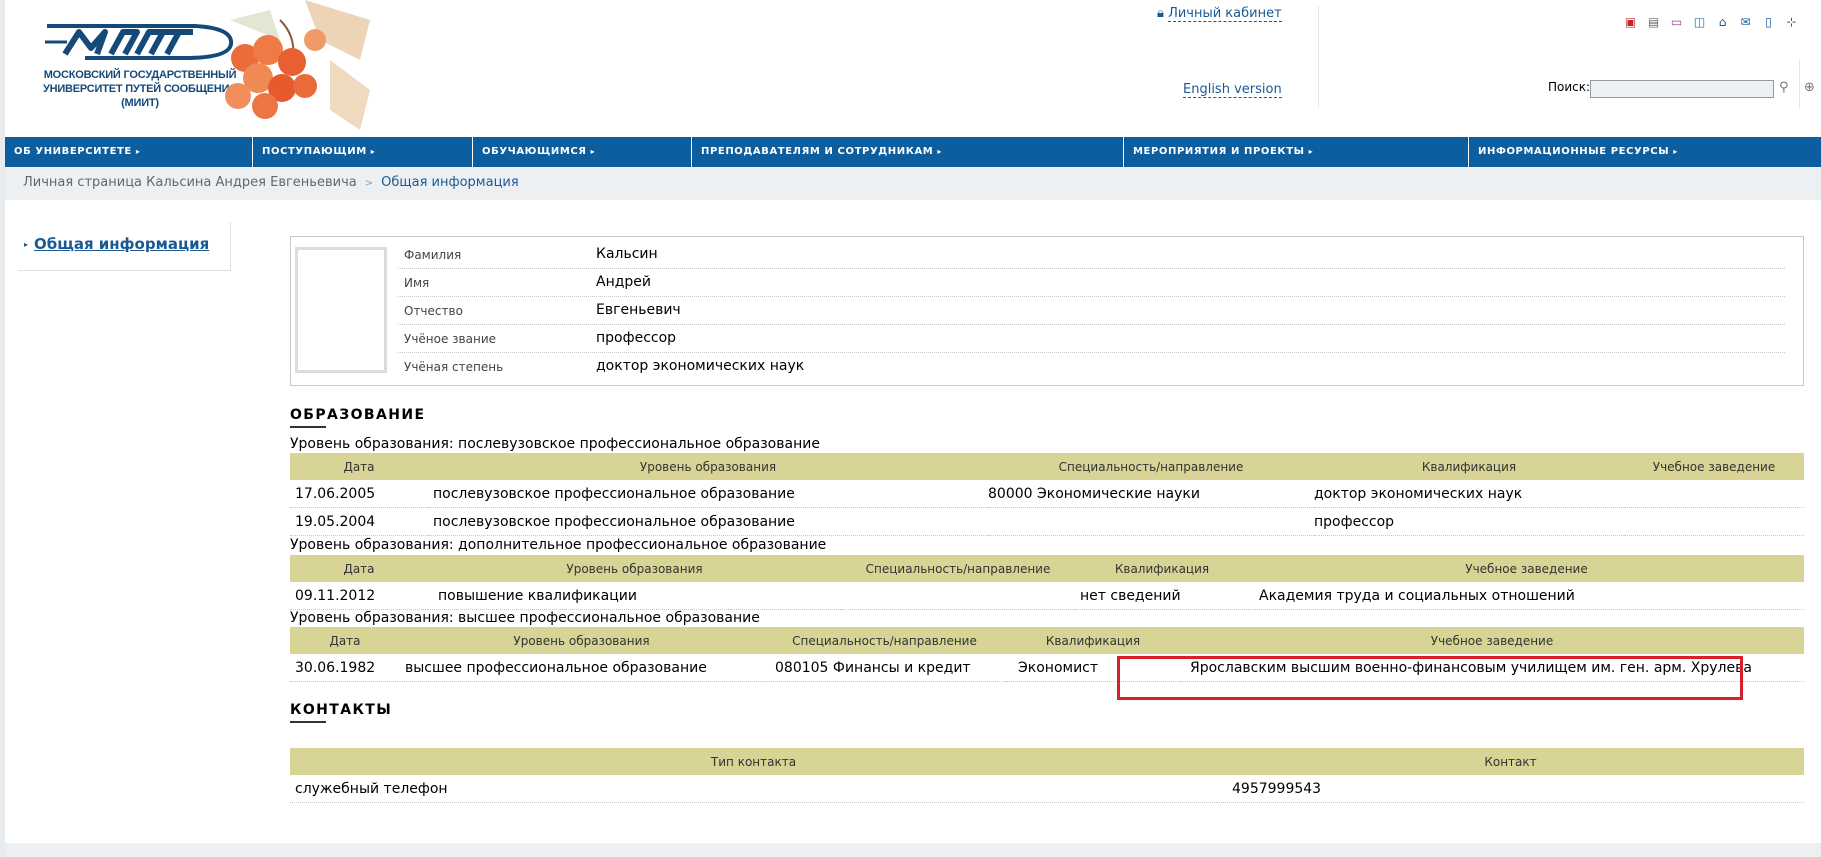  Describe the element at coordinates (363, 152) in the screenshot. I see `nav-applicants: ПОСТУПАЮЩИМ ▸` at that location.